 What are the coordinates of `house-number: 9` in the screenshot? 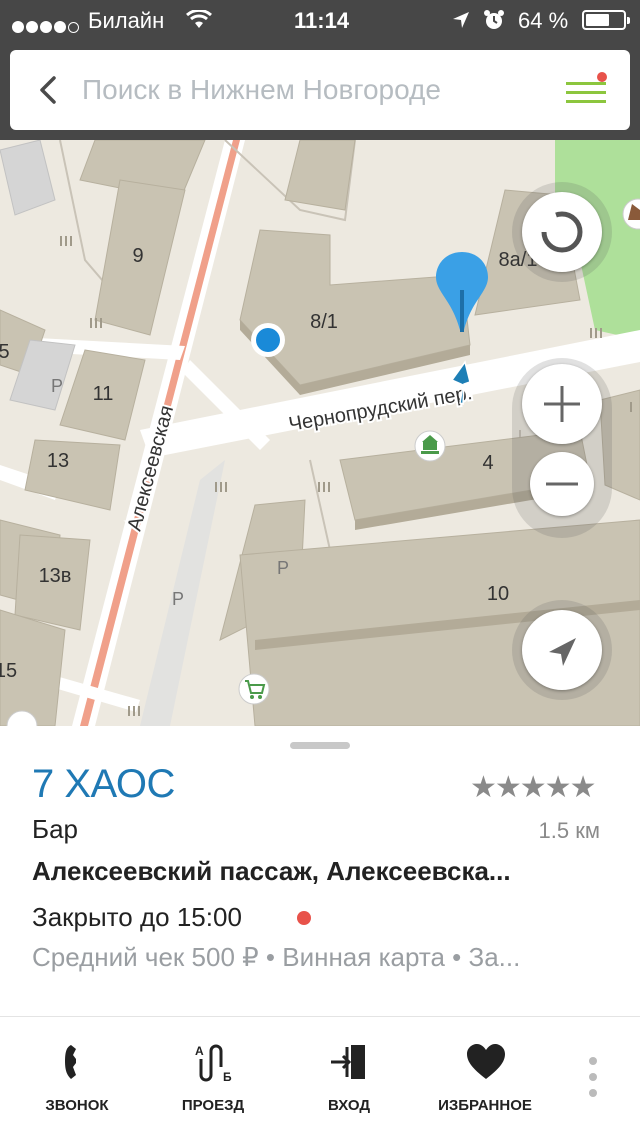 It's located at (137, 256).